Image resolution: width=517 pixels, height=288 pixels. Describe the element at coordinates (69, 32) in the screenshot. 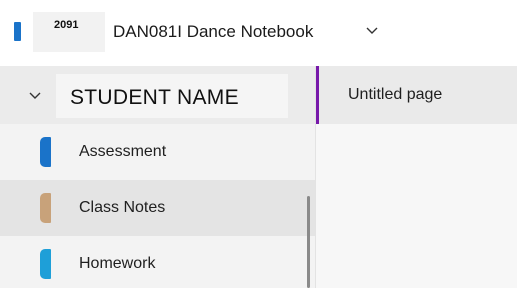

I see `notebook-badge: 2091` at that location.